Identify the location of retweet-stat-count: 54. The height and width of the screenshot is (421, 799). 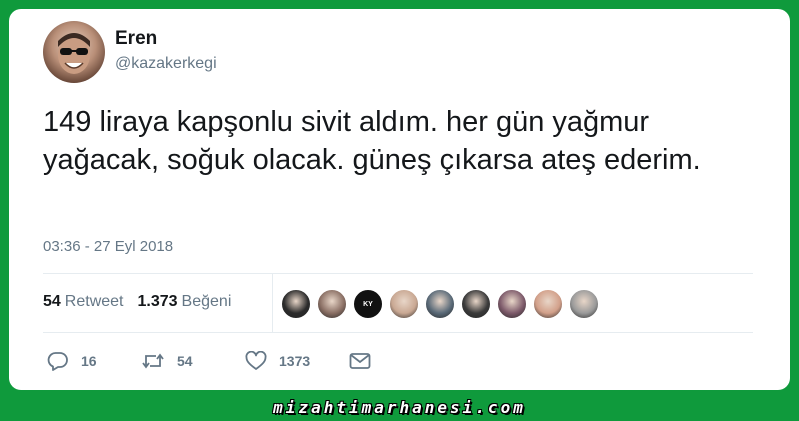
(52, 301).